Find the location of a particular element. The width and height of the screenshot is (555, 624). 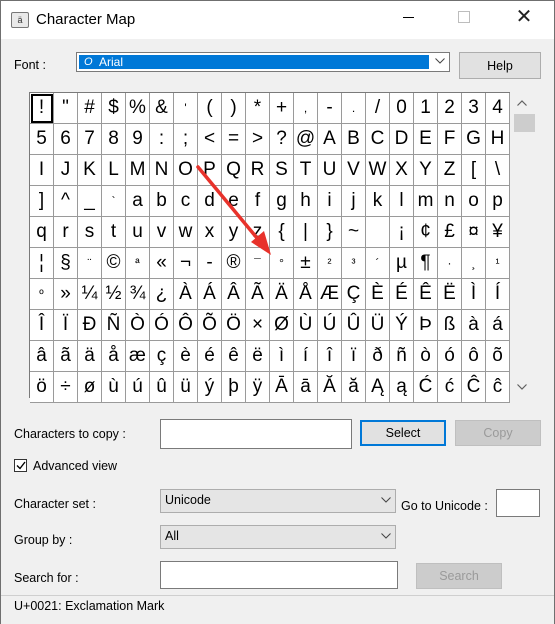

char-cell: æ is located at coordinates (138, 356).